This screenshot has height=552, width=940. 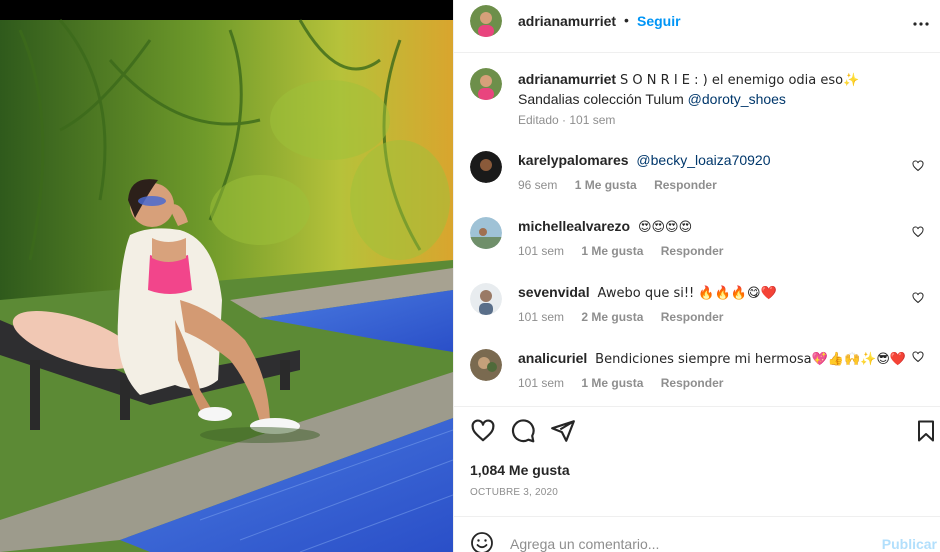 What do you see at coordinates (718, 227) in the screenshot?
I see `comment-line: michellealvarezo 😍😍😍😍` at bounding box center [718, 227].